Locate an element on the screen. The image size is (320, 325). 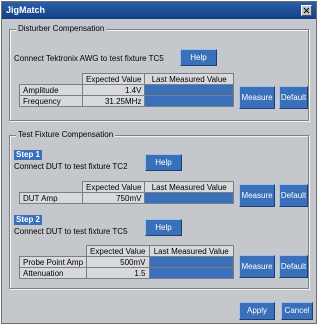
table-row: Frequency 31.25MHz is located at coordinates (126, 101).